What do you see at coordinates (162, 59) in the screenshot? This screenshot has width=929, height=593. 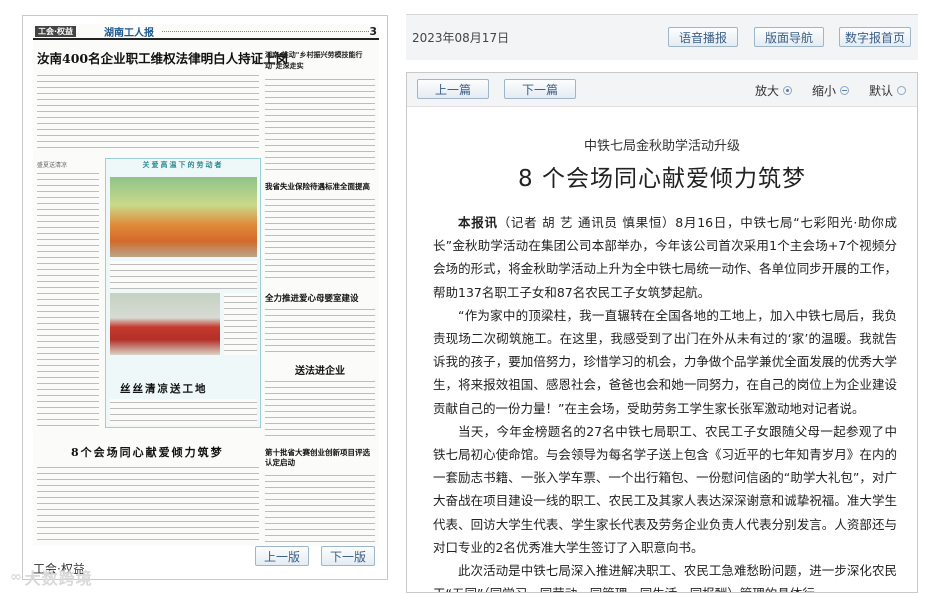 I see `mini-main-headline: 汝南400名企业职工维权法律明白人持证上岗` at bounding box center [162, 59].